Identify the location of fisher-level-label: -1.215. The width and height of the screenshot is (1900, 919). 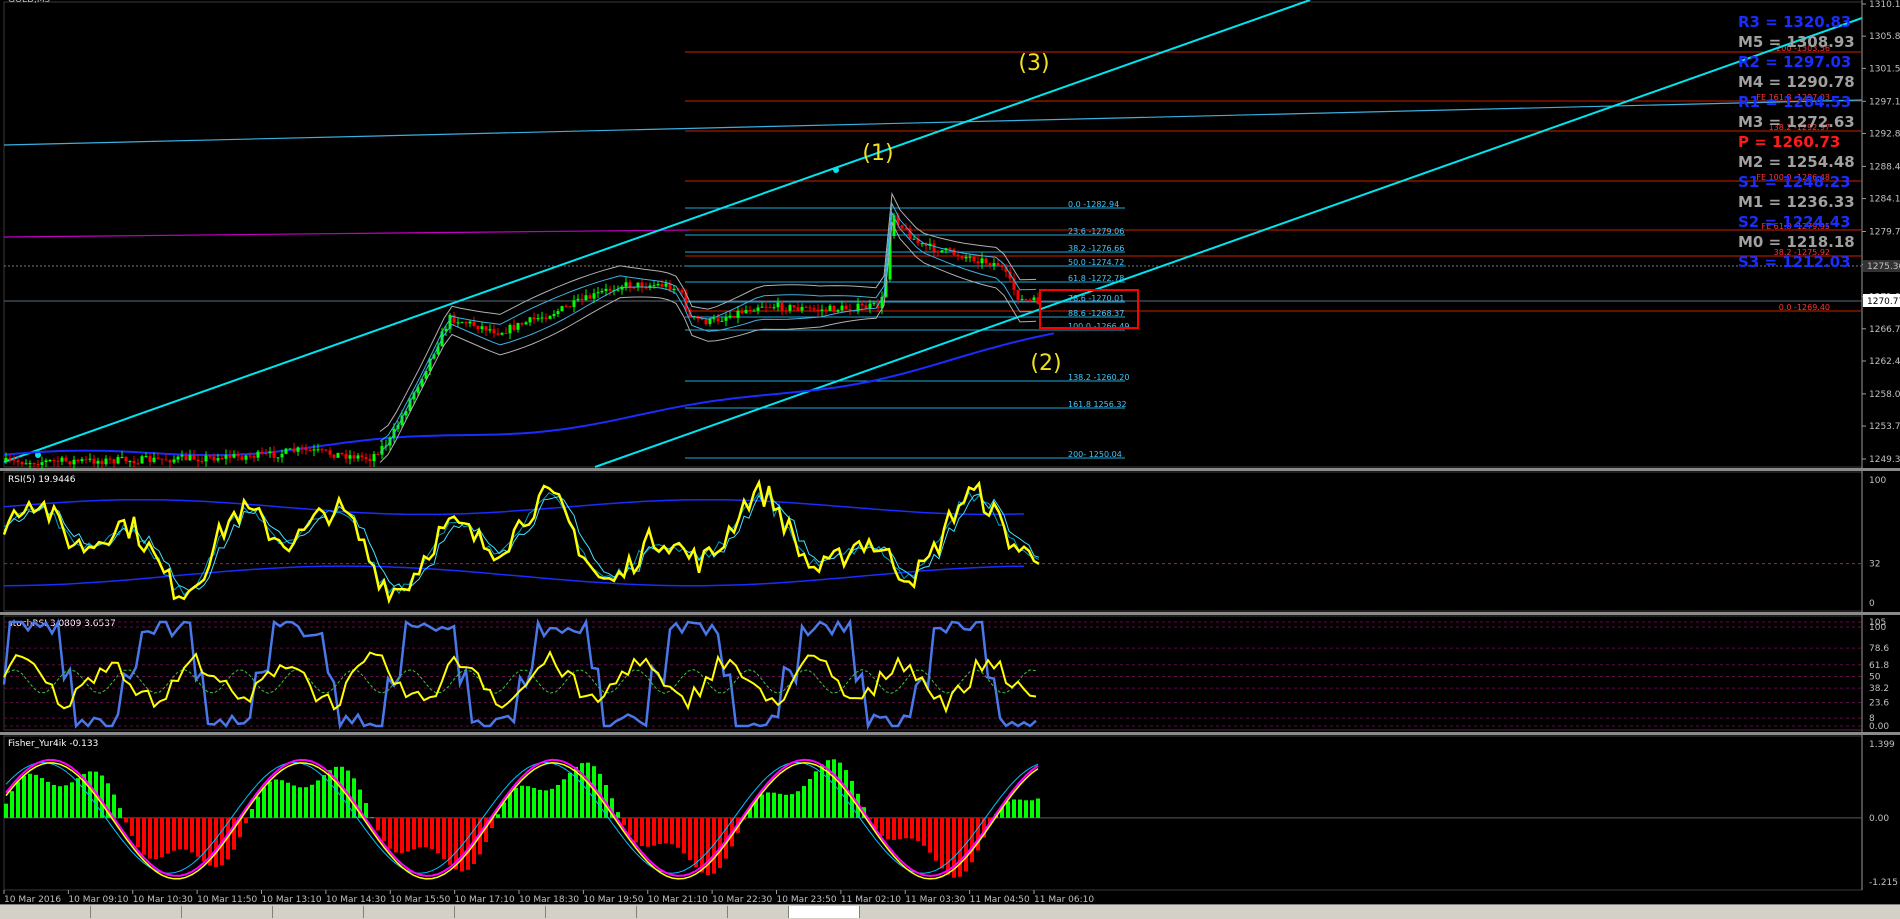
(1883, 883).